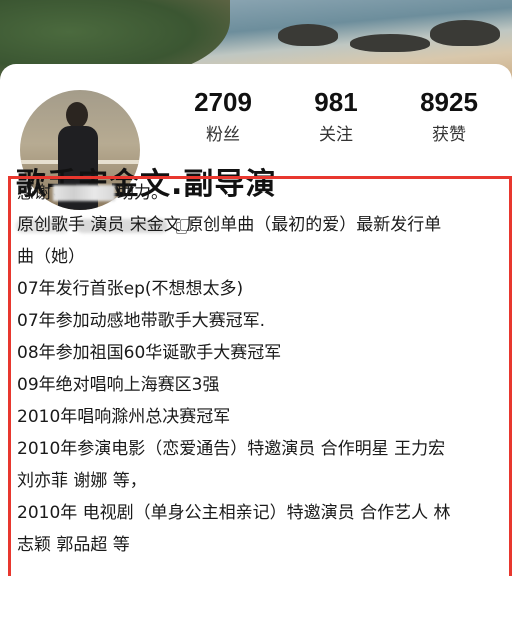 The width and height of the screenshot is (512, 640). I want to click on bio-text: 感谢, so click(34, 193).